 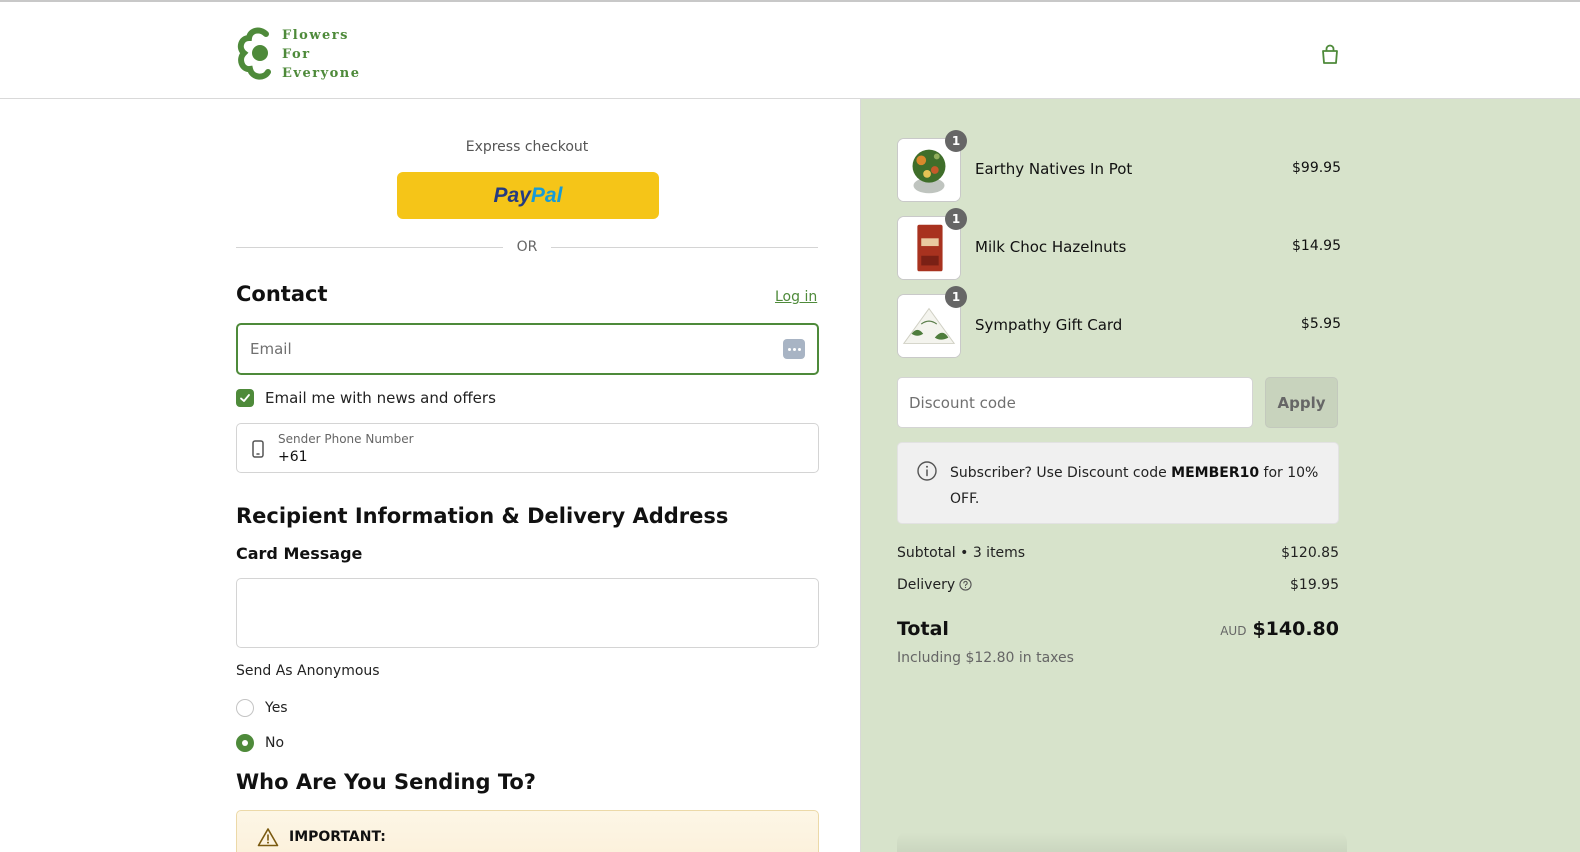 I want to click on subtotal-value: $120.85, so click(x=1310, y=553).